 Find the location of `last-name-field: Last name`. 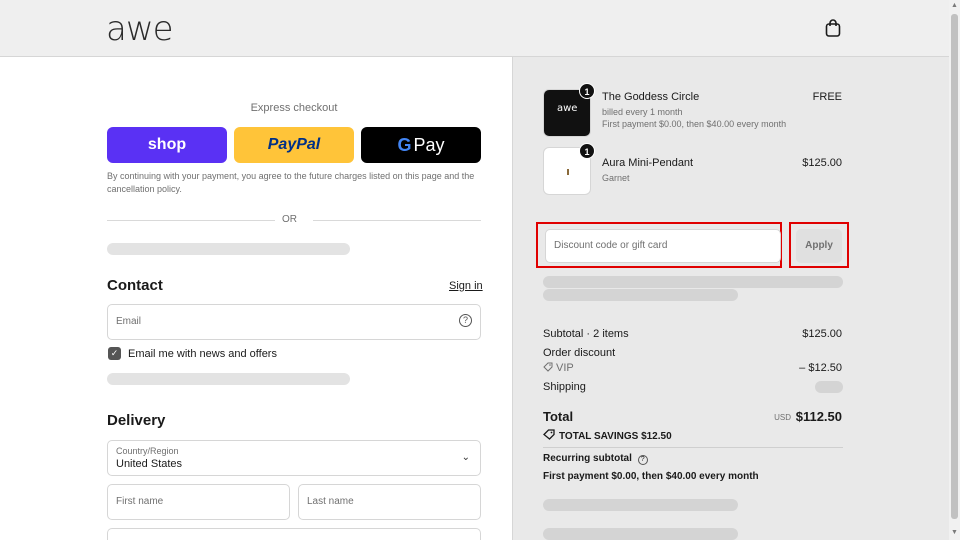

last-name-field: Last name is located at coordinates (389, 502).